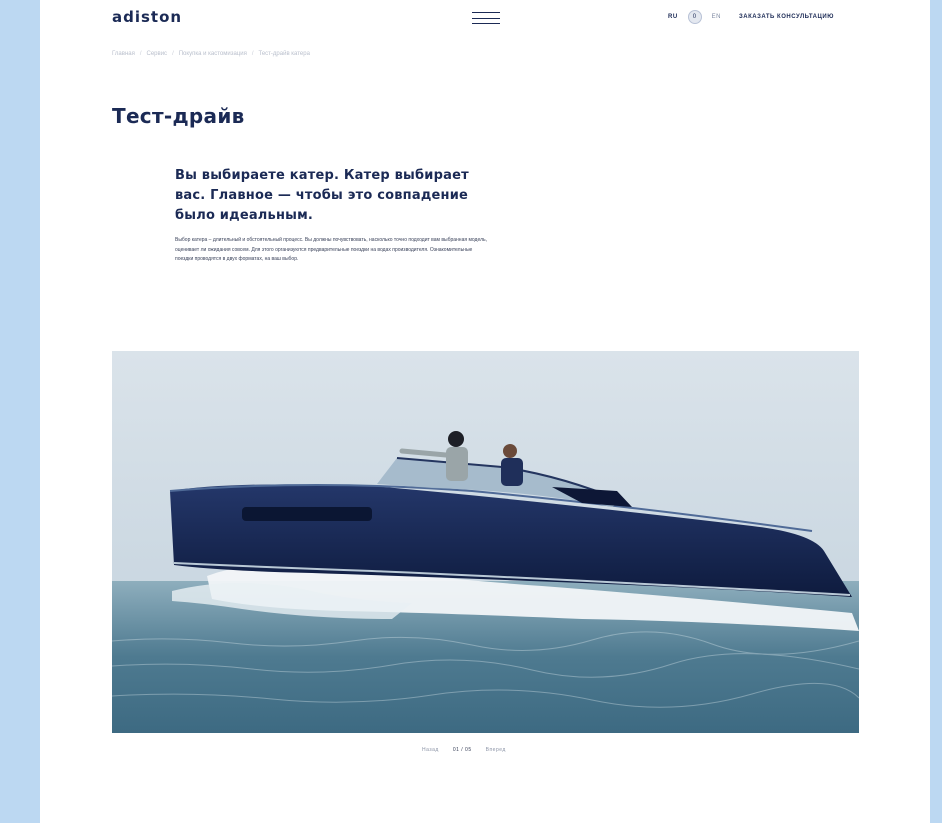  I want to click on cart-icon: 0, so click(694, 17).